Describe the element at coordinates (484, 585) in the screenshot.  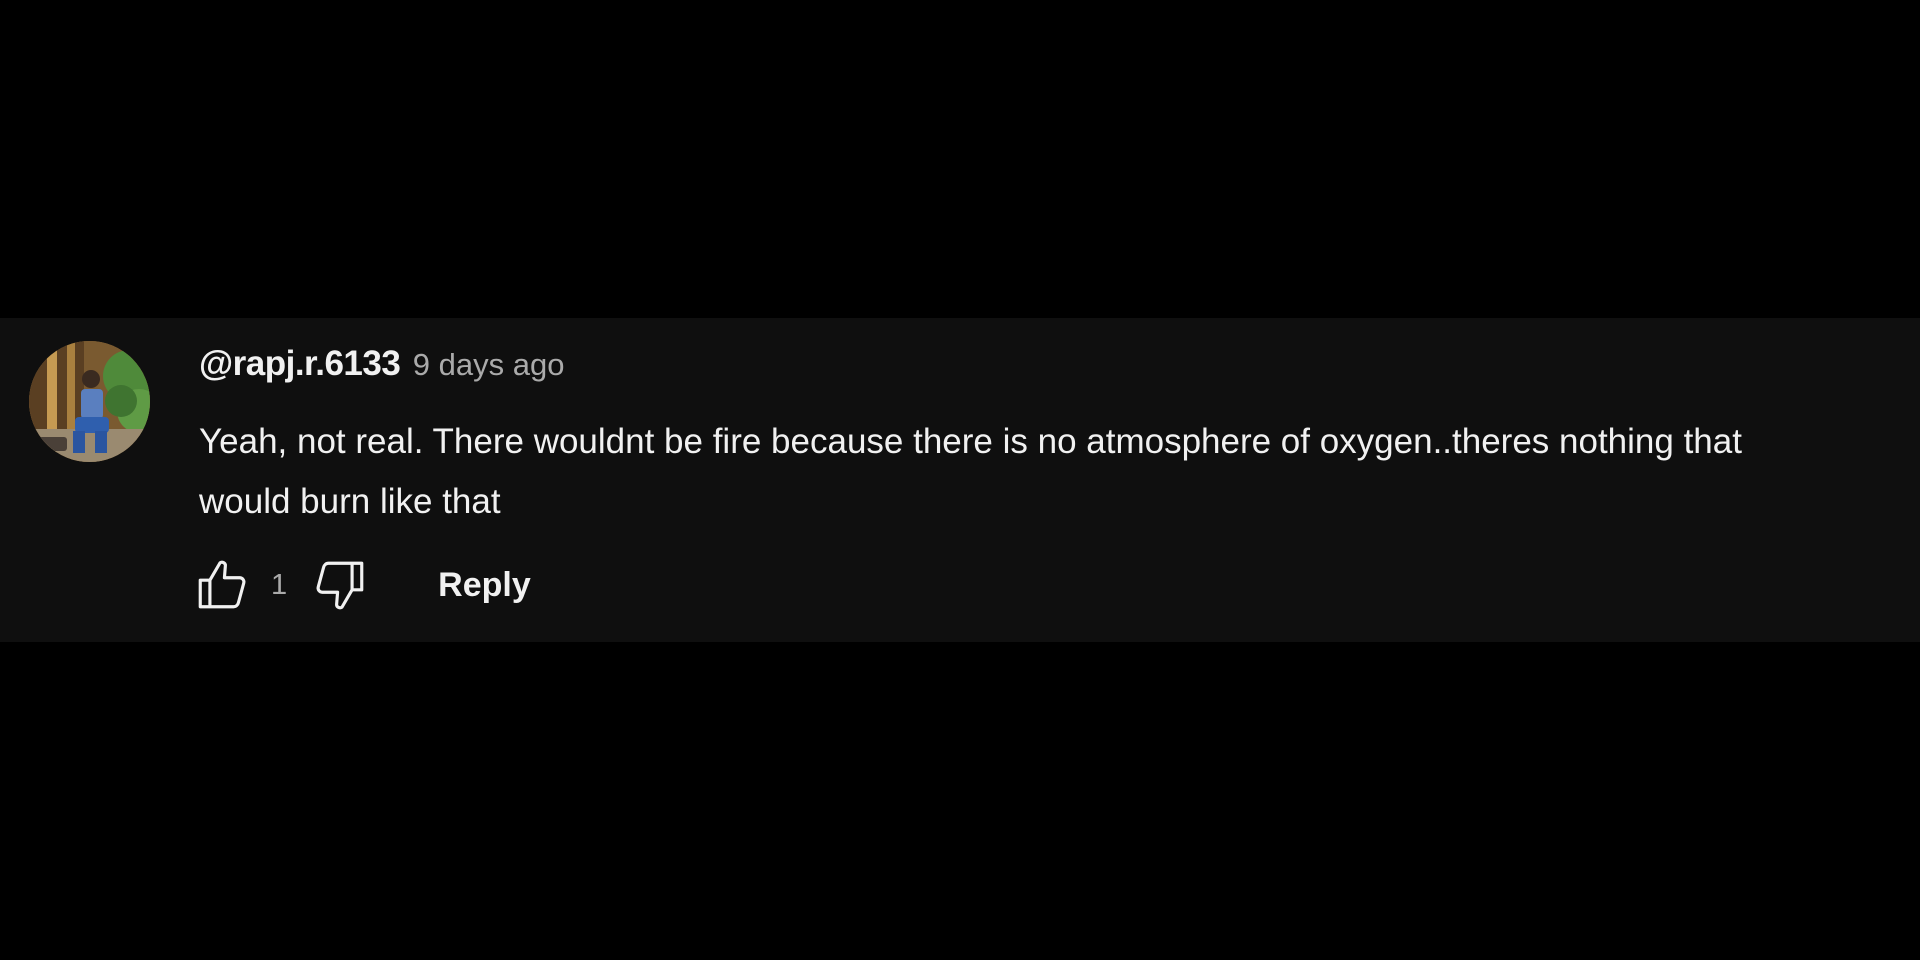
I see `reply-button: Reply` at that location.